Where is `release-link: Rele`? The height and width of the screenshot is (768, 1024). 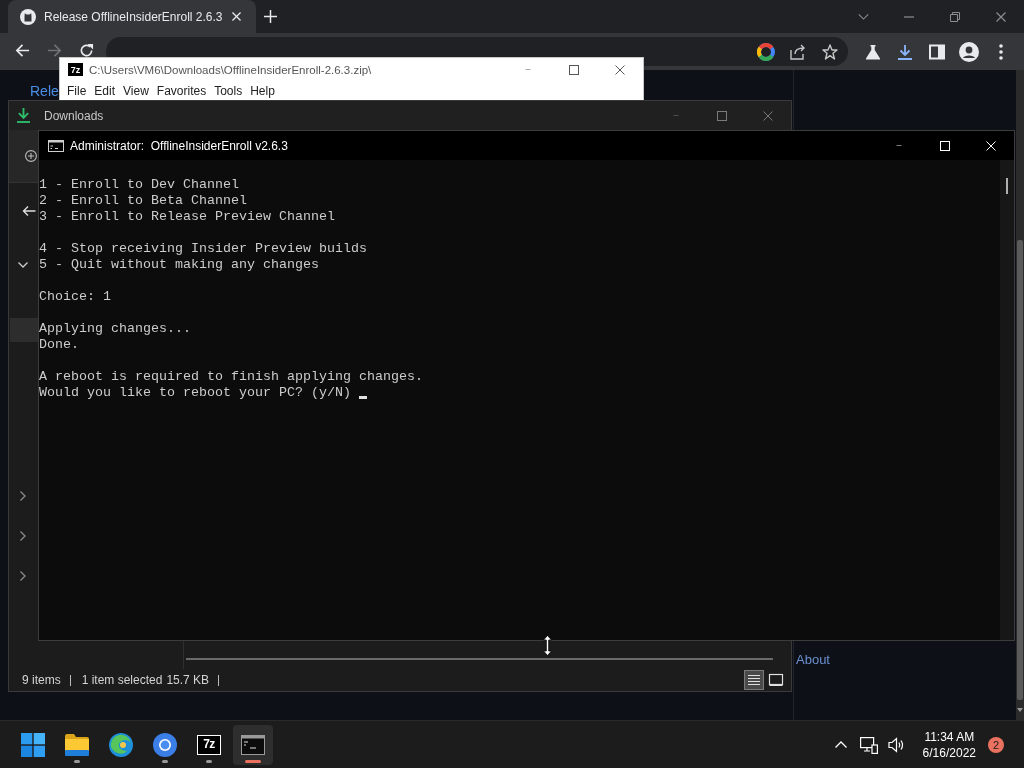
release-link: Rele is located at coordinates (44, 91).